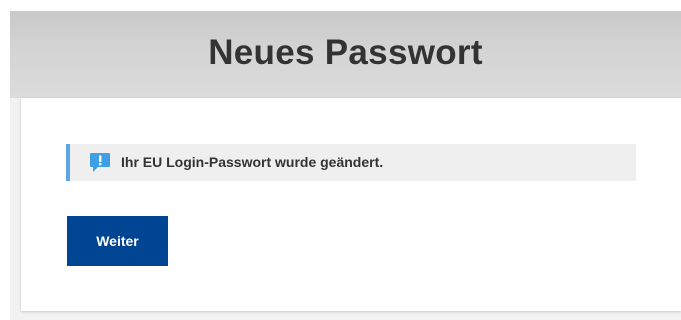 This screenshot has height=320, width=681. I want to click on info-message: Ihr EU Login-Passwort wurde geändert., so click(351, 162).